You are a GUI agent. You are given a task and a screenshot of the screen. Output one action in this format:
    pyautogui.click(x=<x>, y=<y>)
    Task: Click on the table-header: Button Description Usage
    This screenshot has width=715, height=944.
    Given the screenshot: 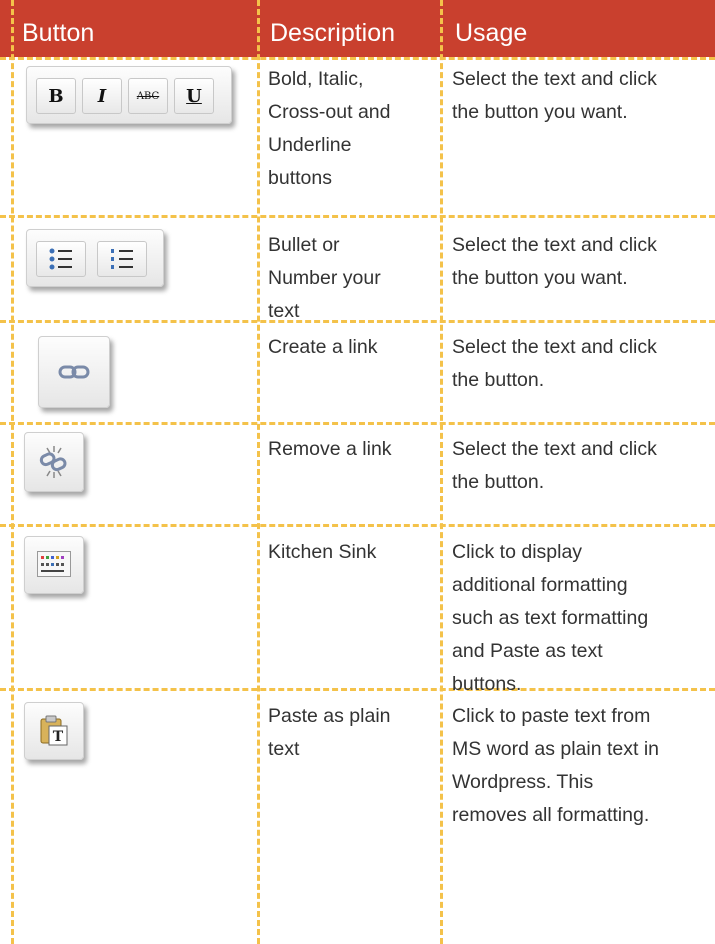 What is the action you would take?
    pyautogui.click(x=357, y=28)
    